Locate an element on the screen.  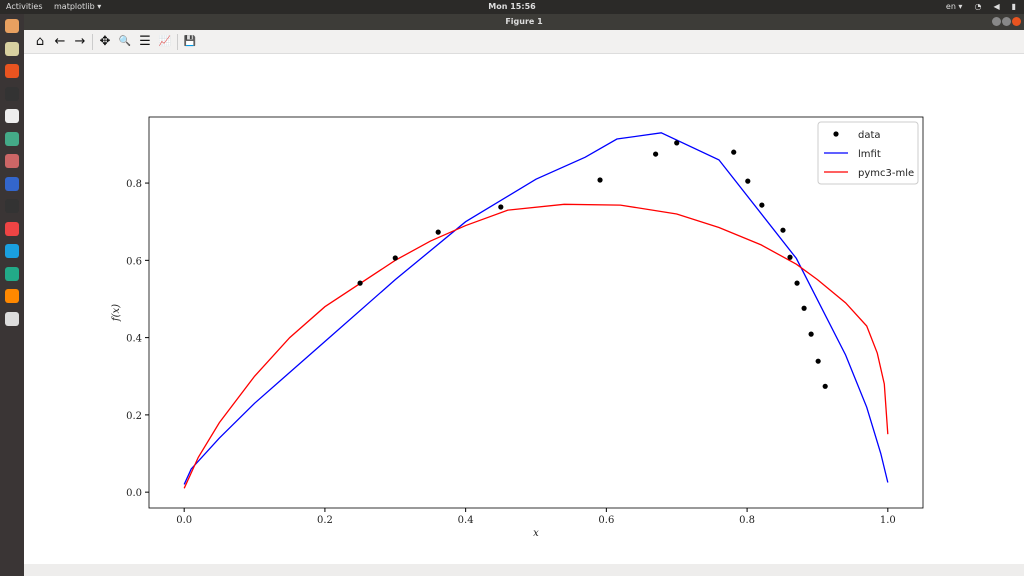
x-tick-label: 0.8 is located at coordinates (747, 520).